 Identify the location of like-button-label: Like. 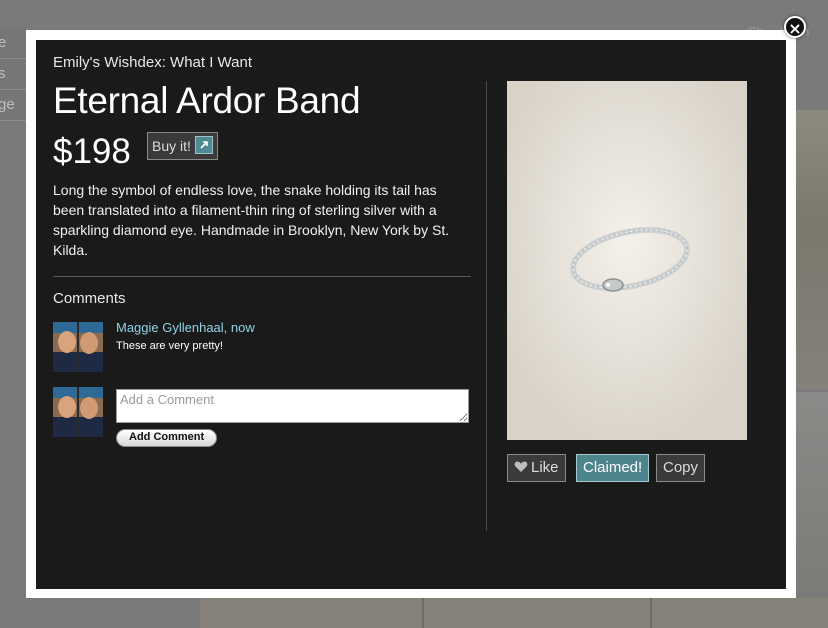
(545, 467).